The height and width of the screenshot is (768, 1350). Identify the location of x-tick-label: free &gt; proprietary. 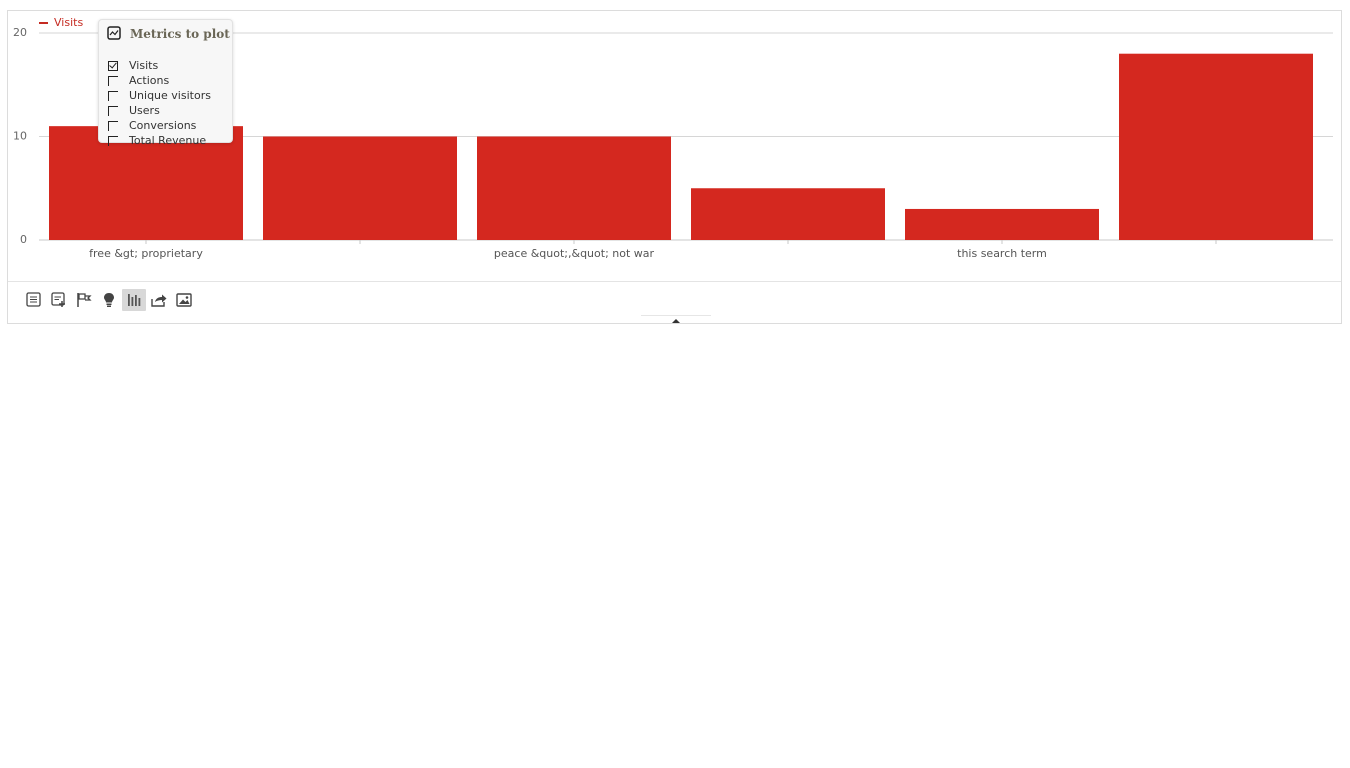
(146, 253).